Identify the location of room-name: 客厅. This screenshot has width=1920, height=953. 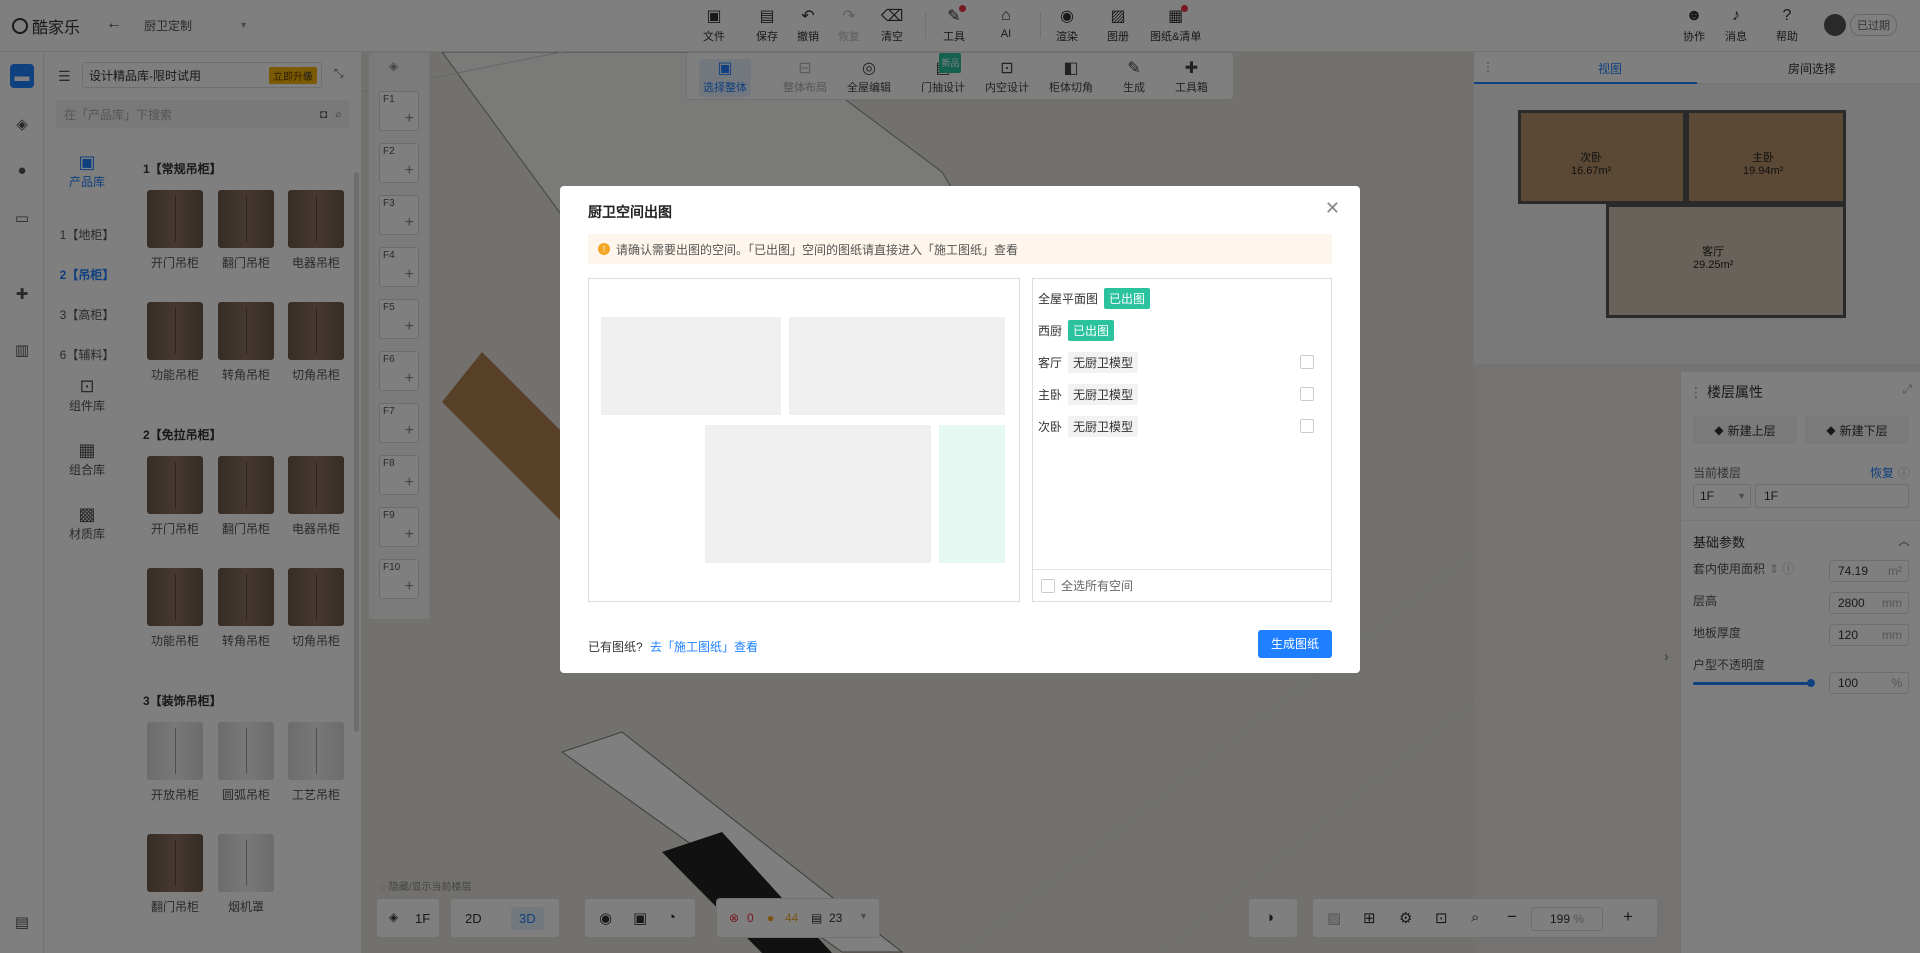
(1050, 362).